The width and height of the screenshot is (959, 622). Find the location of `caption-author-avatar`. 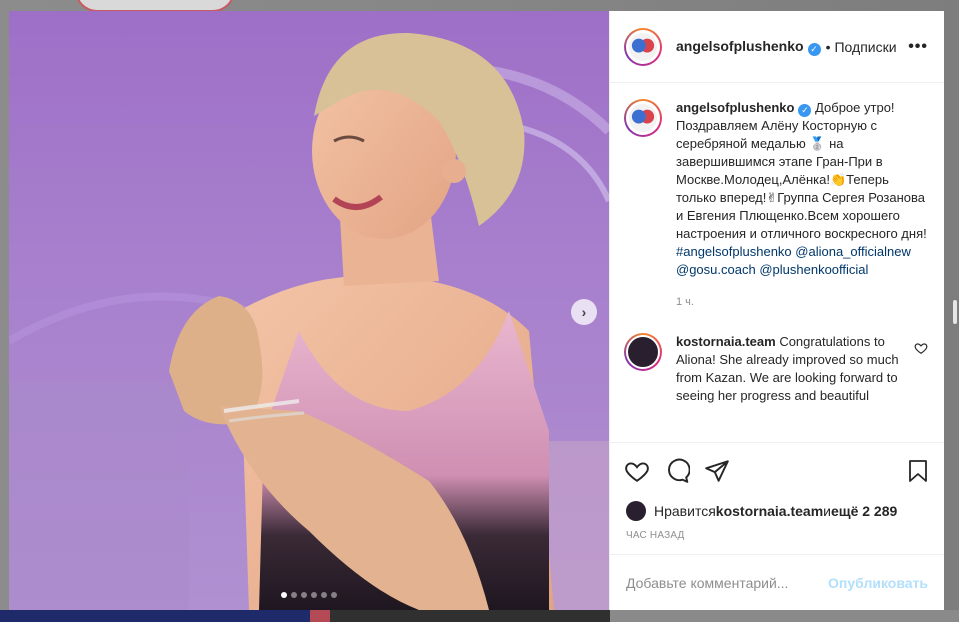

caption-author-avatar is located at coordinates (643, 118).